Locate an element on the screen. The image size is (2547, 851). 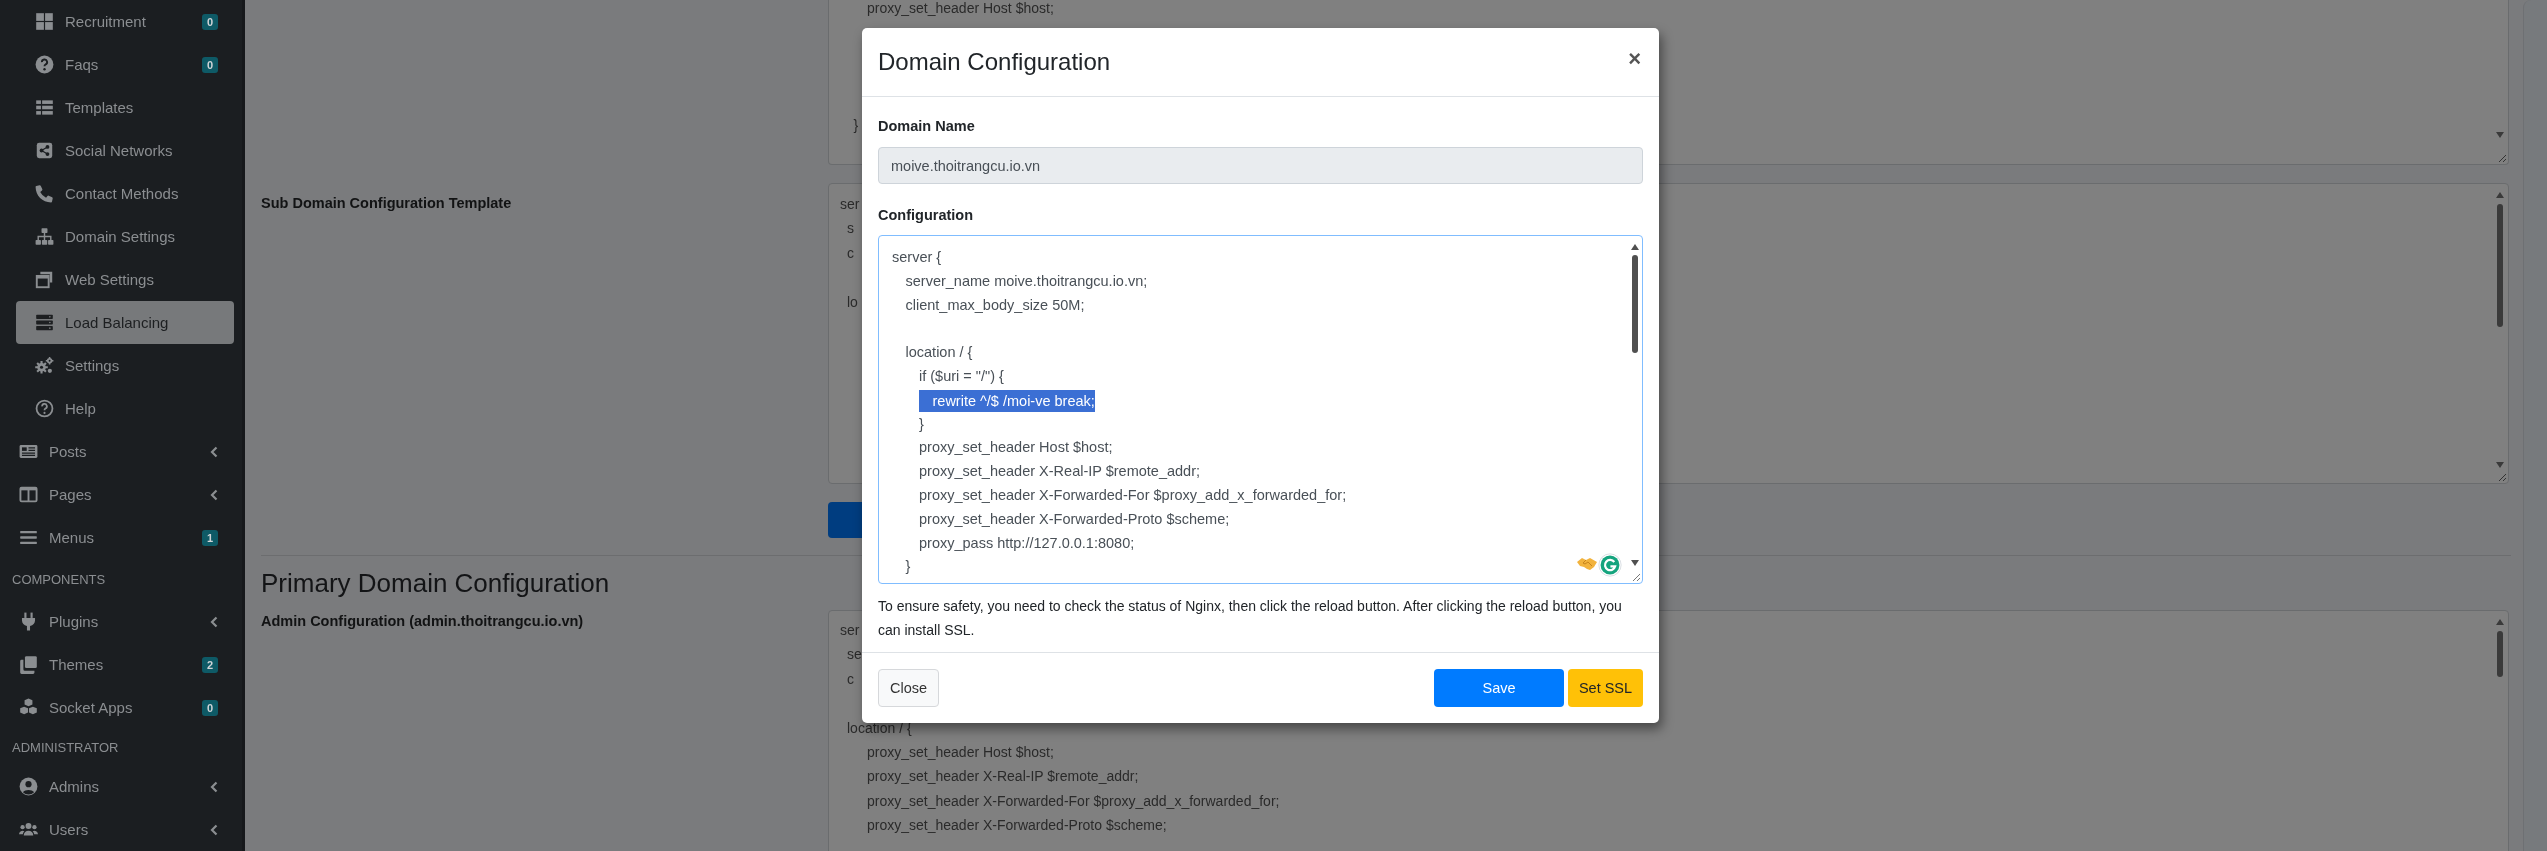
sidebar-item: Menus 1 is located at coordinates (121, 537).